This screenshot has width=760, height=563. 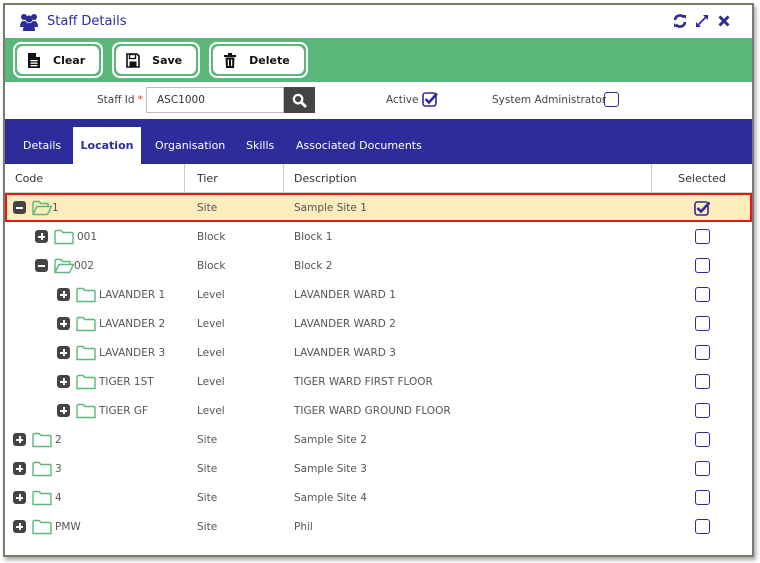 What do you see at coordinates (378, 439) in the screenshot?
I see `tree-row: 2 Site Sample Site 2` at bounding box center [378, 439].